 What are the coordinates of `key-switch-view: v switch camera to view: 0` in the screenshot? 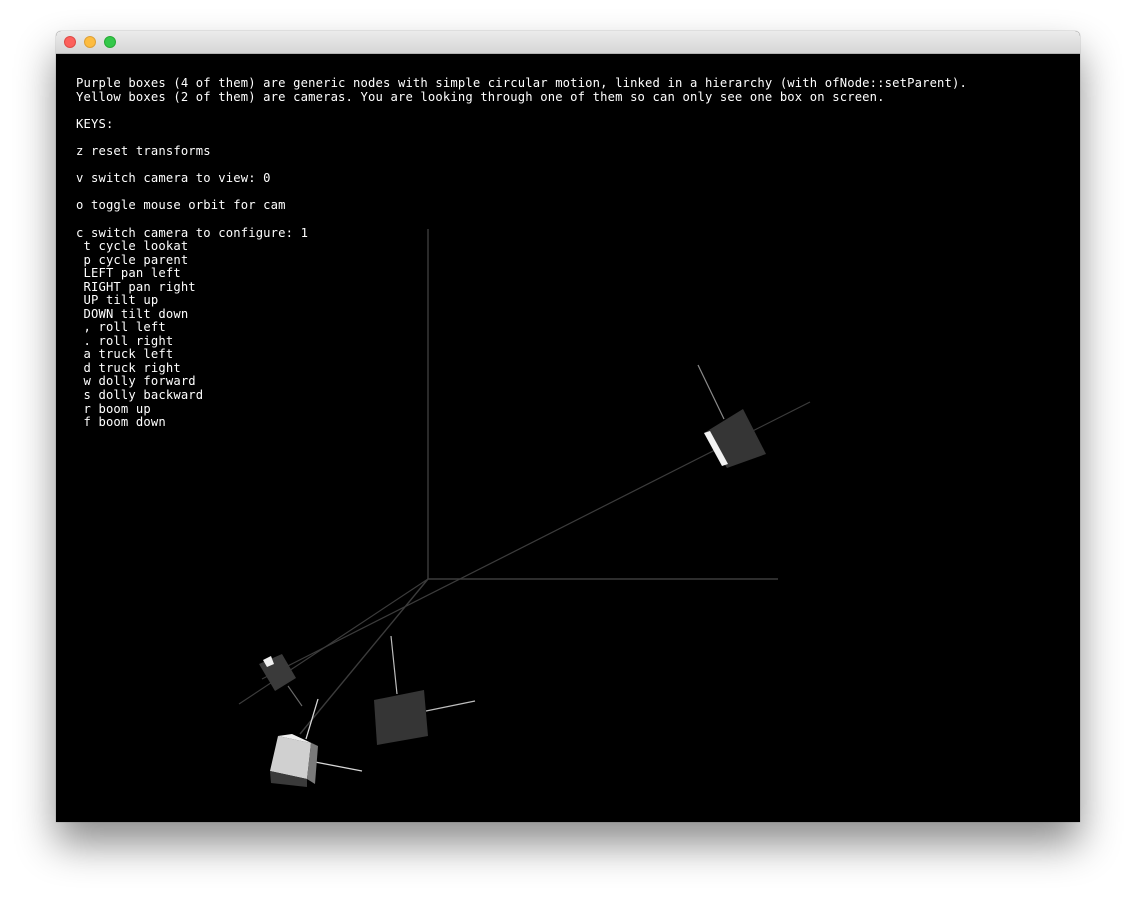 It's located at (173, 178).